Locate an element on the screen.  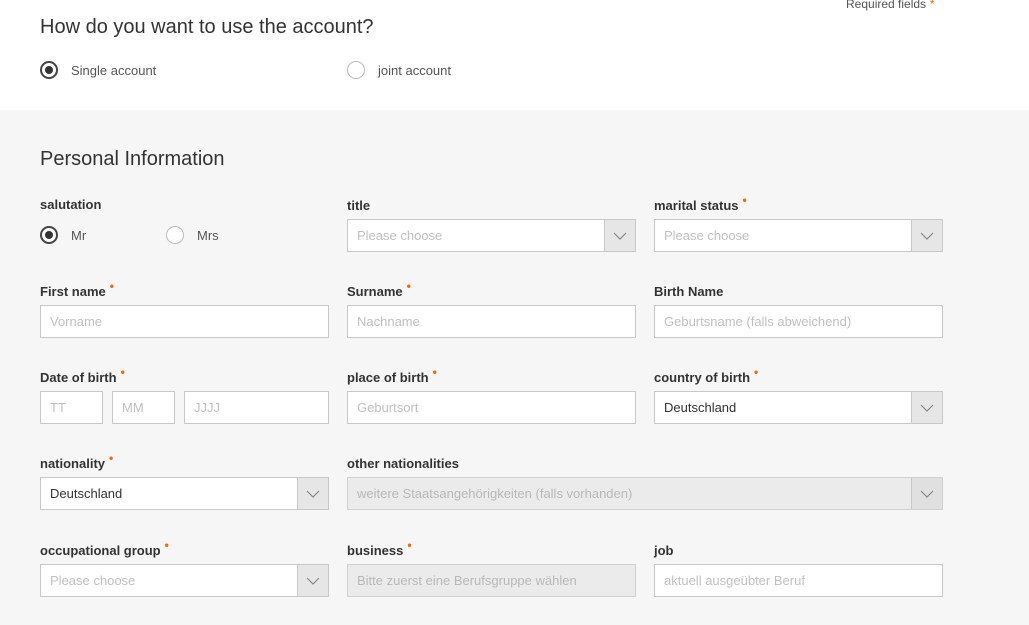
birth-year-input: JJJJ is located at coordinates (256, 407).